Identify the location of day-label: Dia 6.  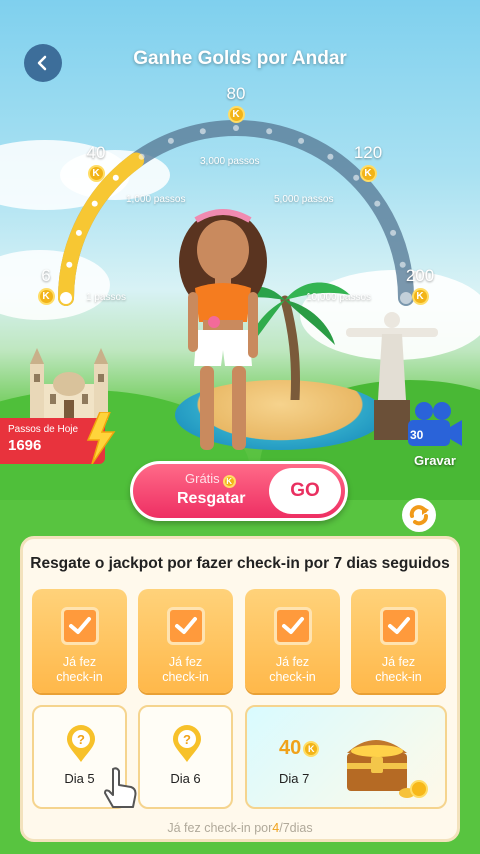
(185, 778).